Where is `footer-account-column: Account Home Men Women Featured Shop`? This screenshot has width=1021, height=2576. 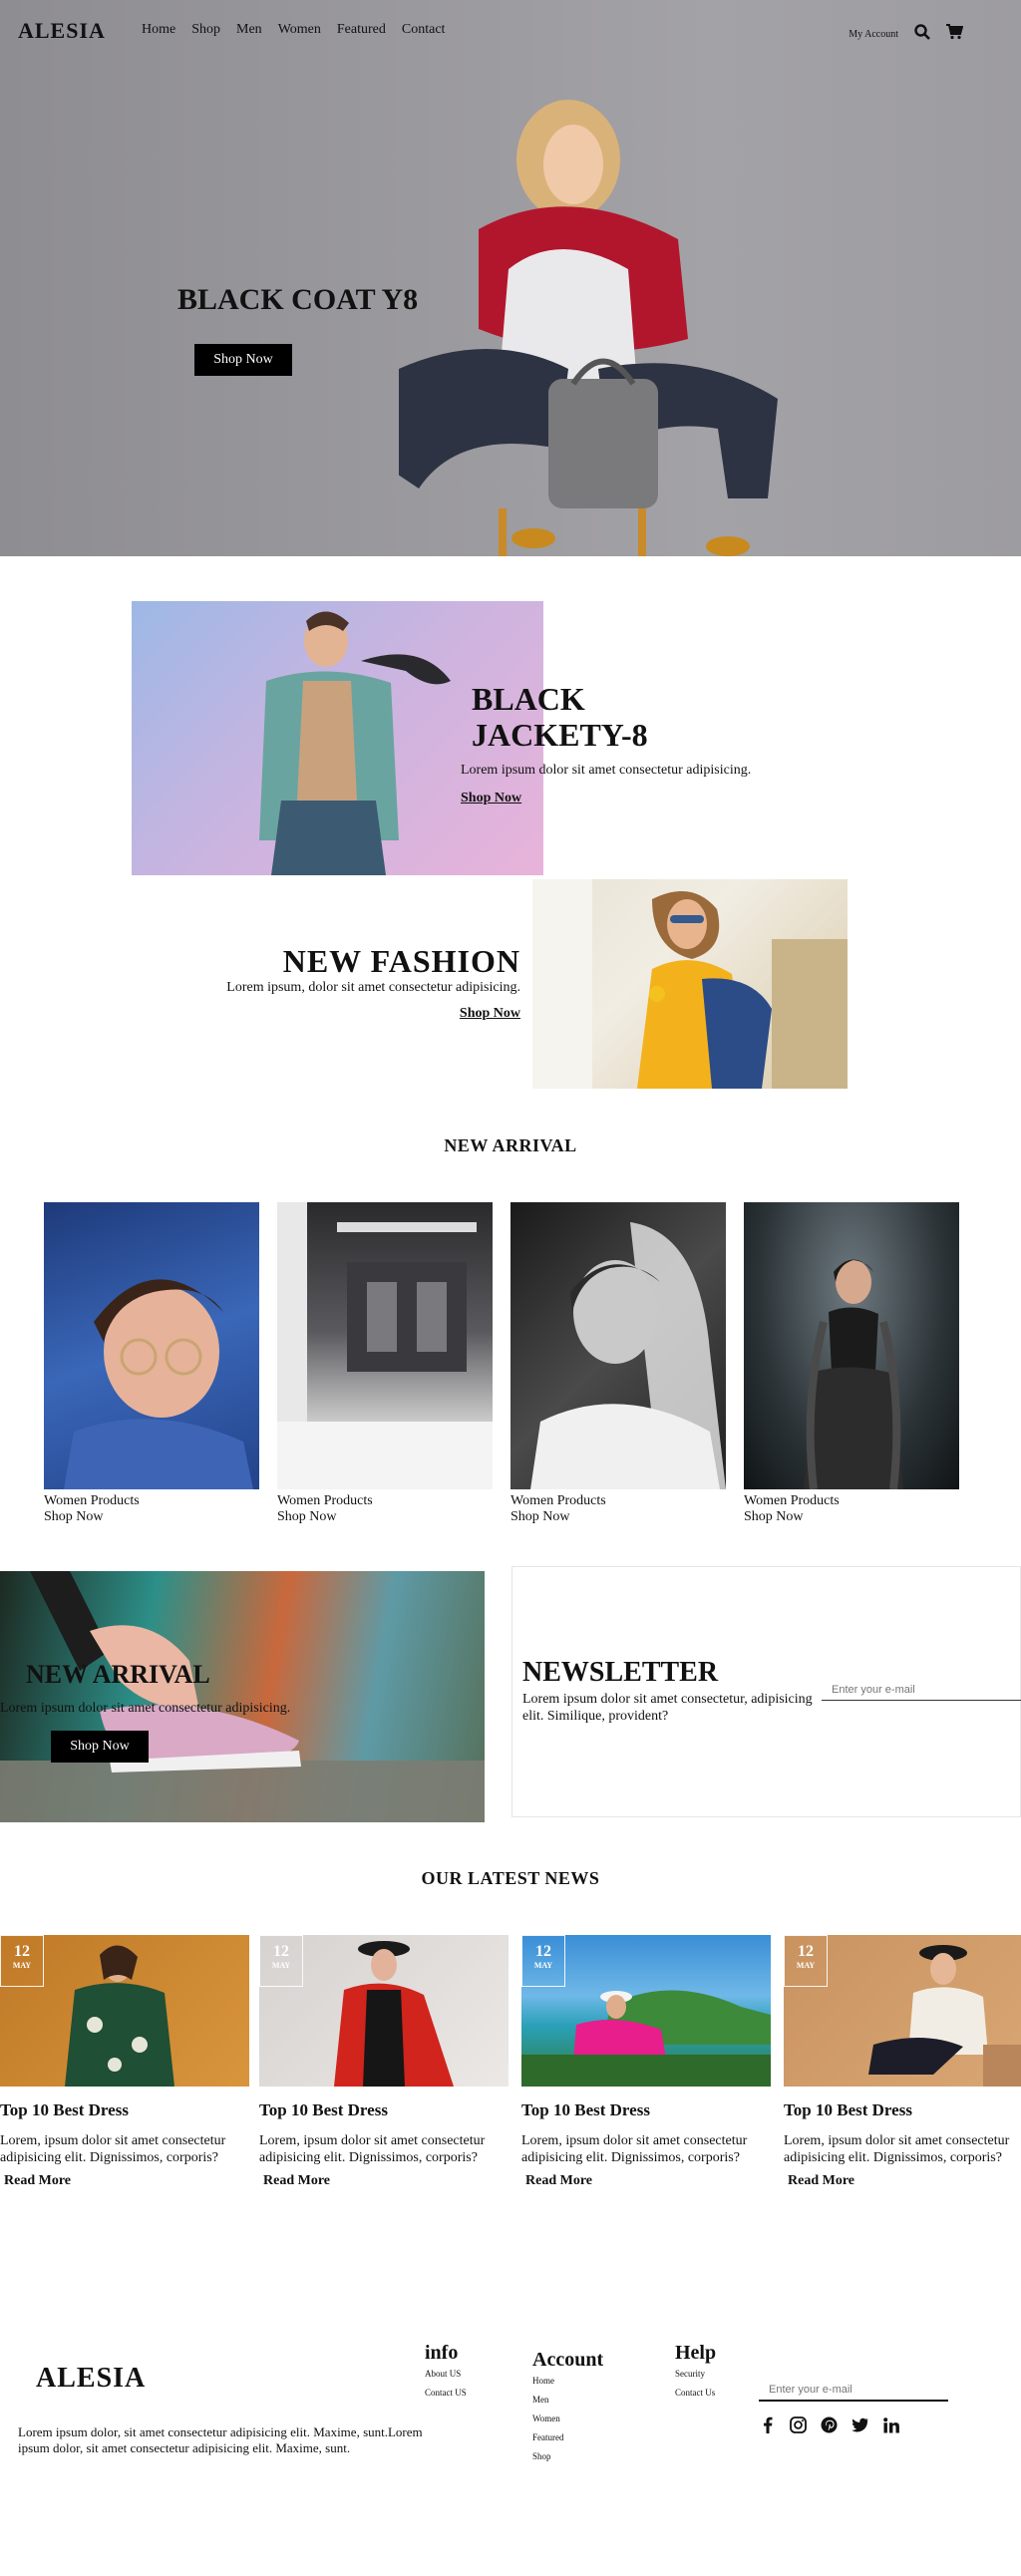 footer-account-column: Account Home Men Women Featured Shop is located at coordinates (567, 2407).